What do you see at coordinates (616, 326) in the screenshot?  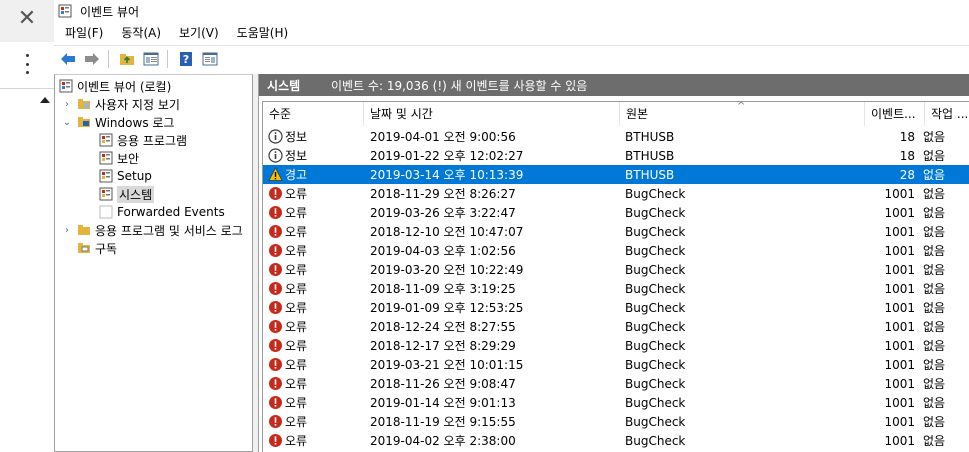 I see `table-row: 오류 2018-12-24 오전 8:27:55 BugCheck 1001 없음` at bounding box center [616, 326].